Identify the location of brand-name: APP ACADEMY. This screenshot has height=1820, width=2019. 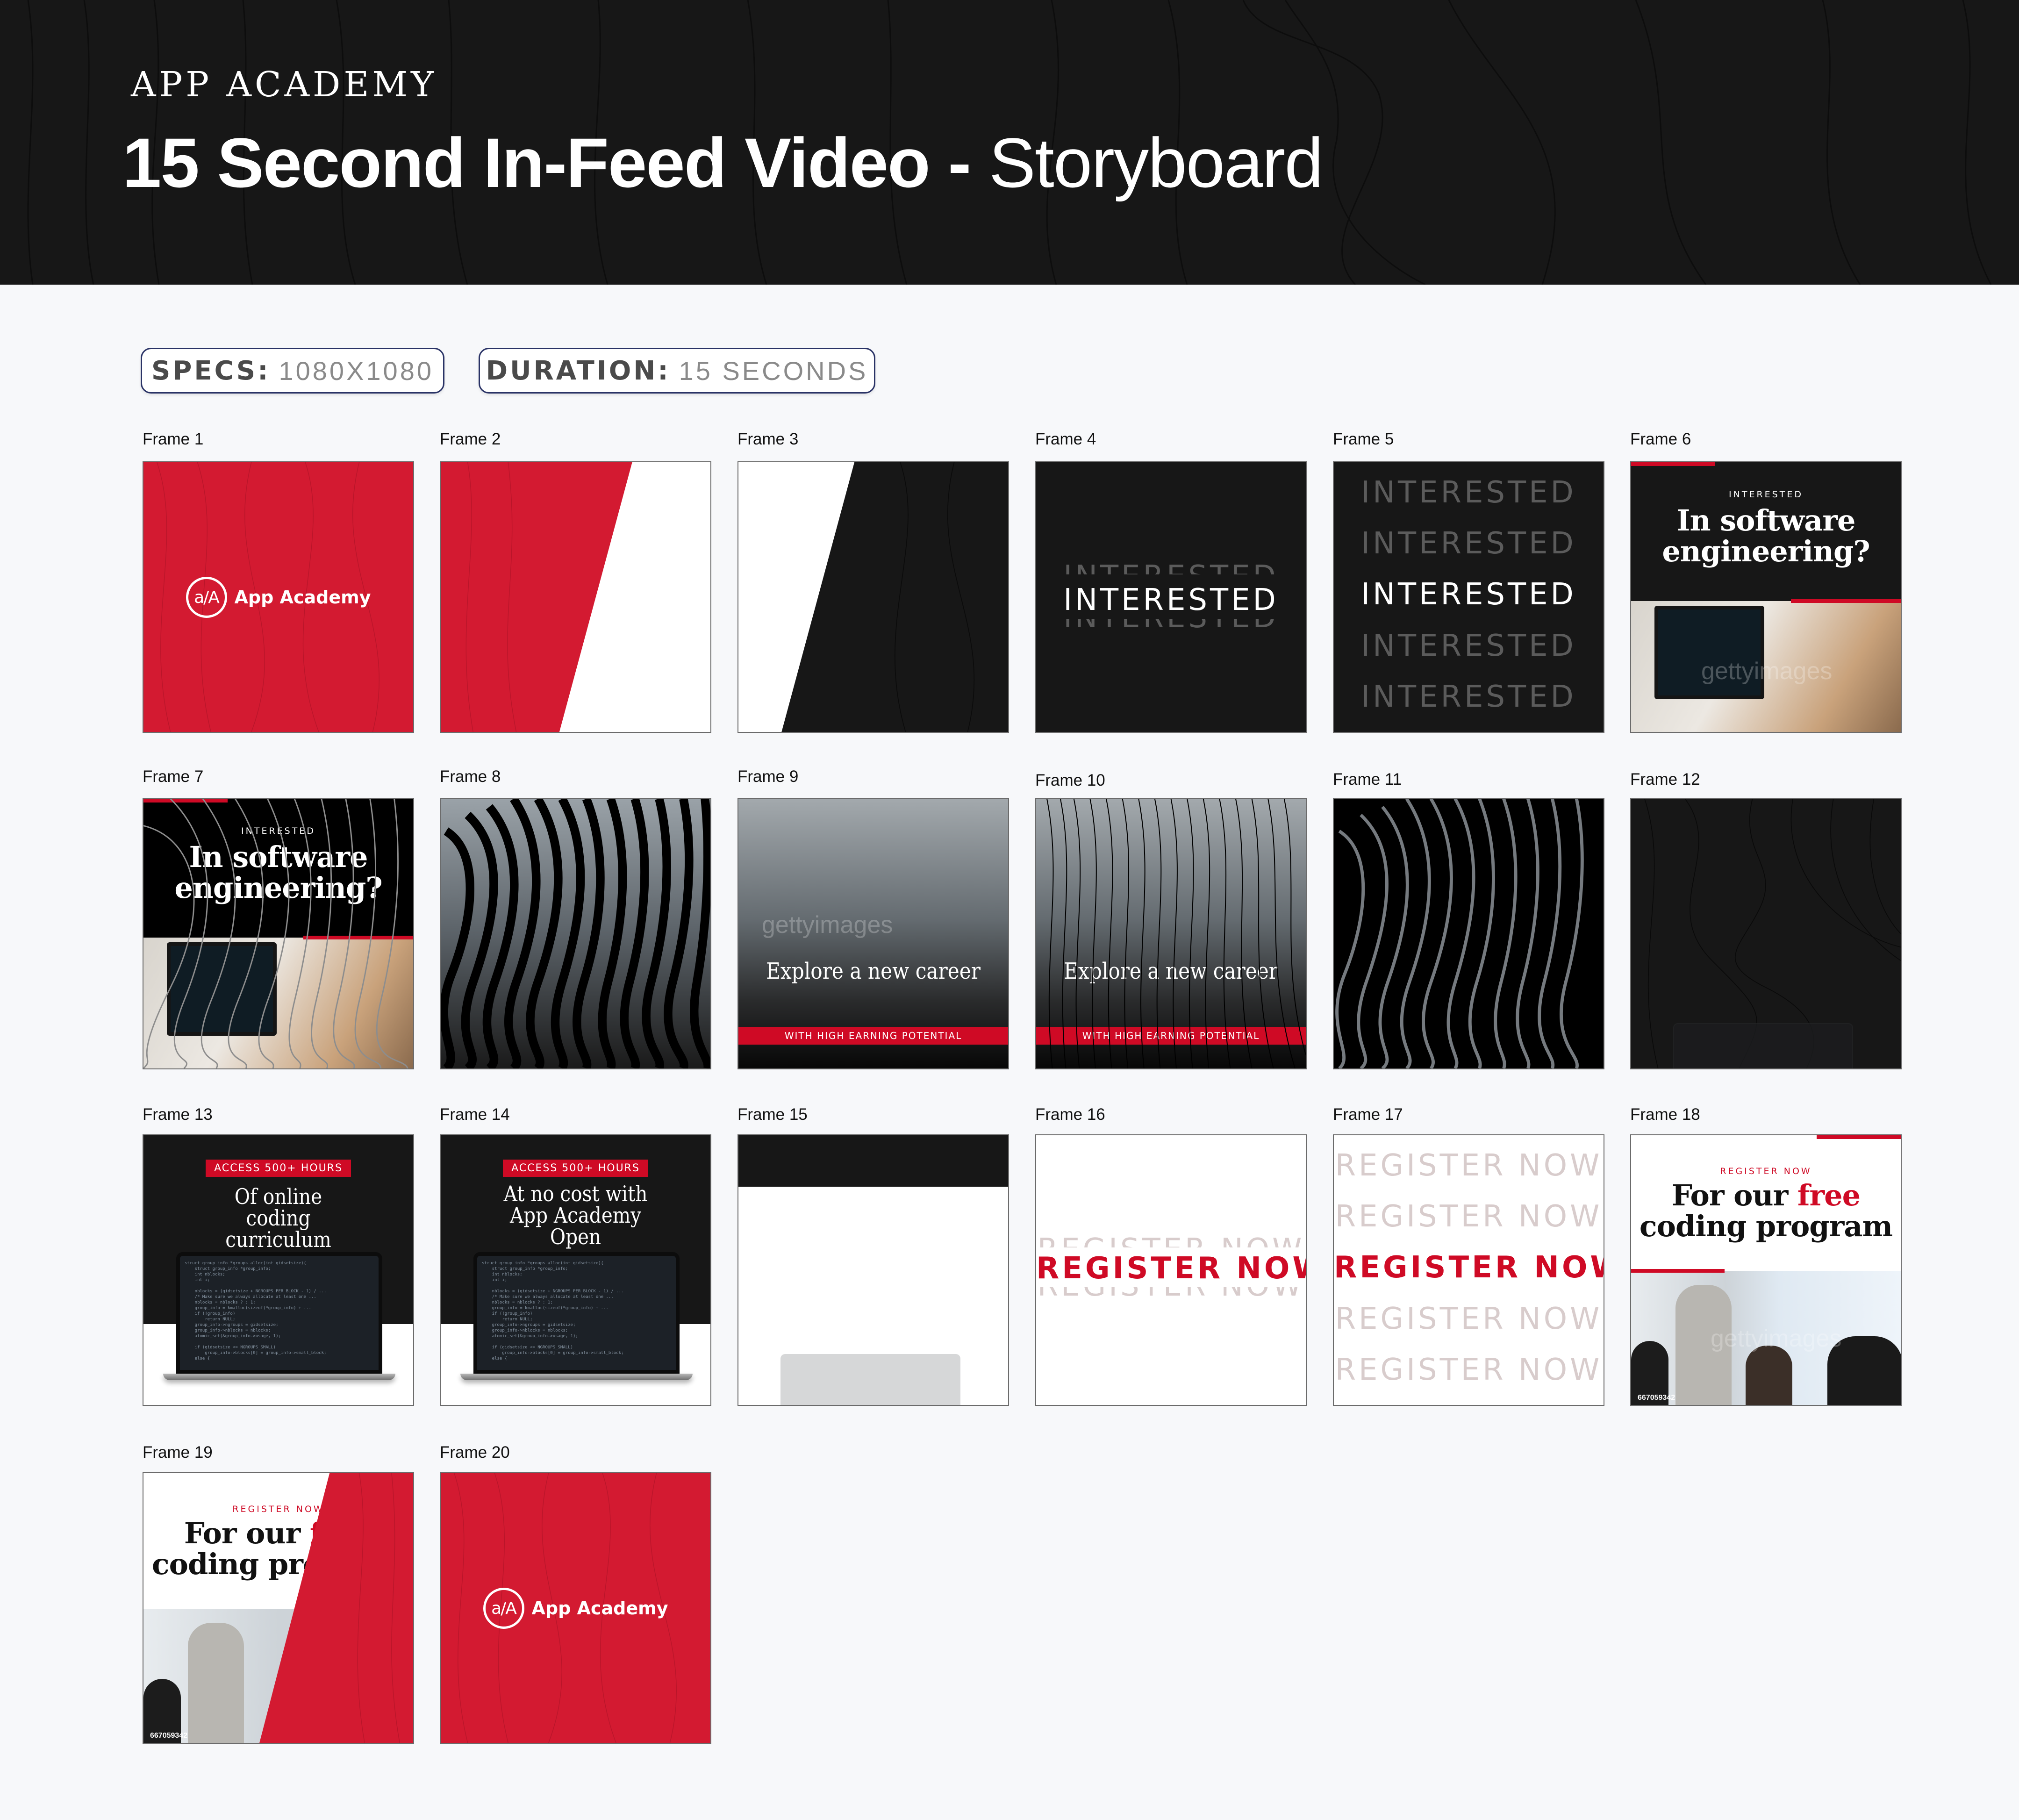
(284, 84).